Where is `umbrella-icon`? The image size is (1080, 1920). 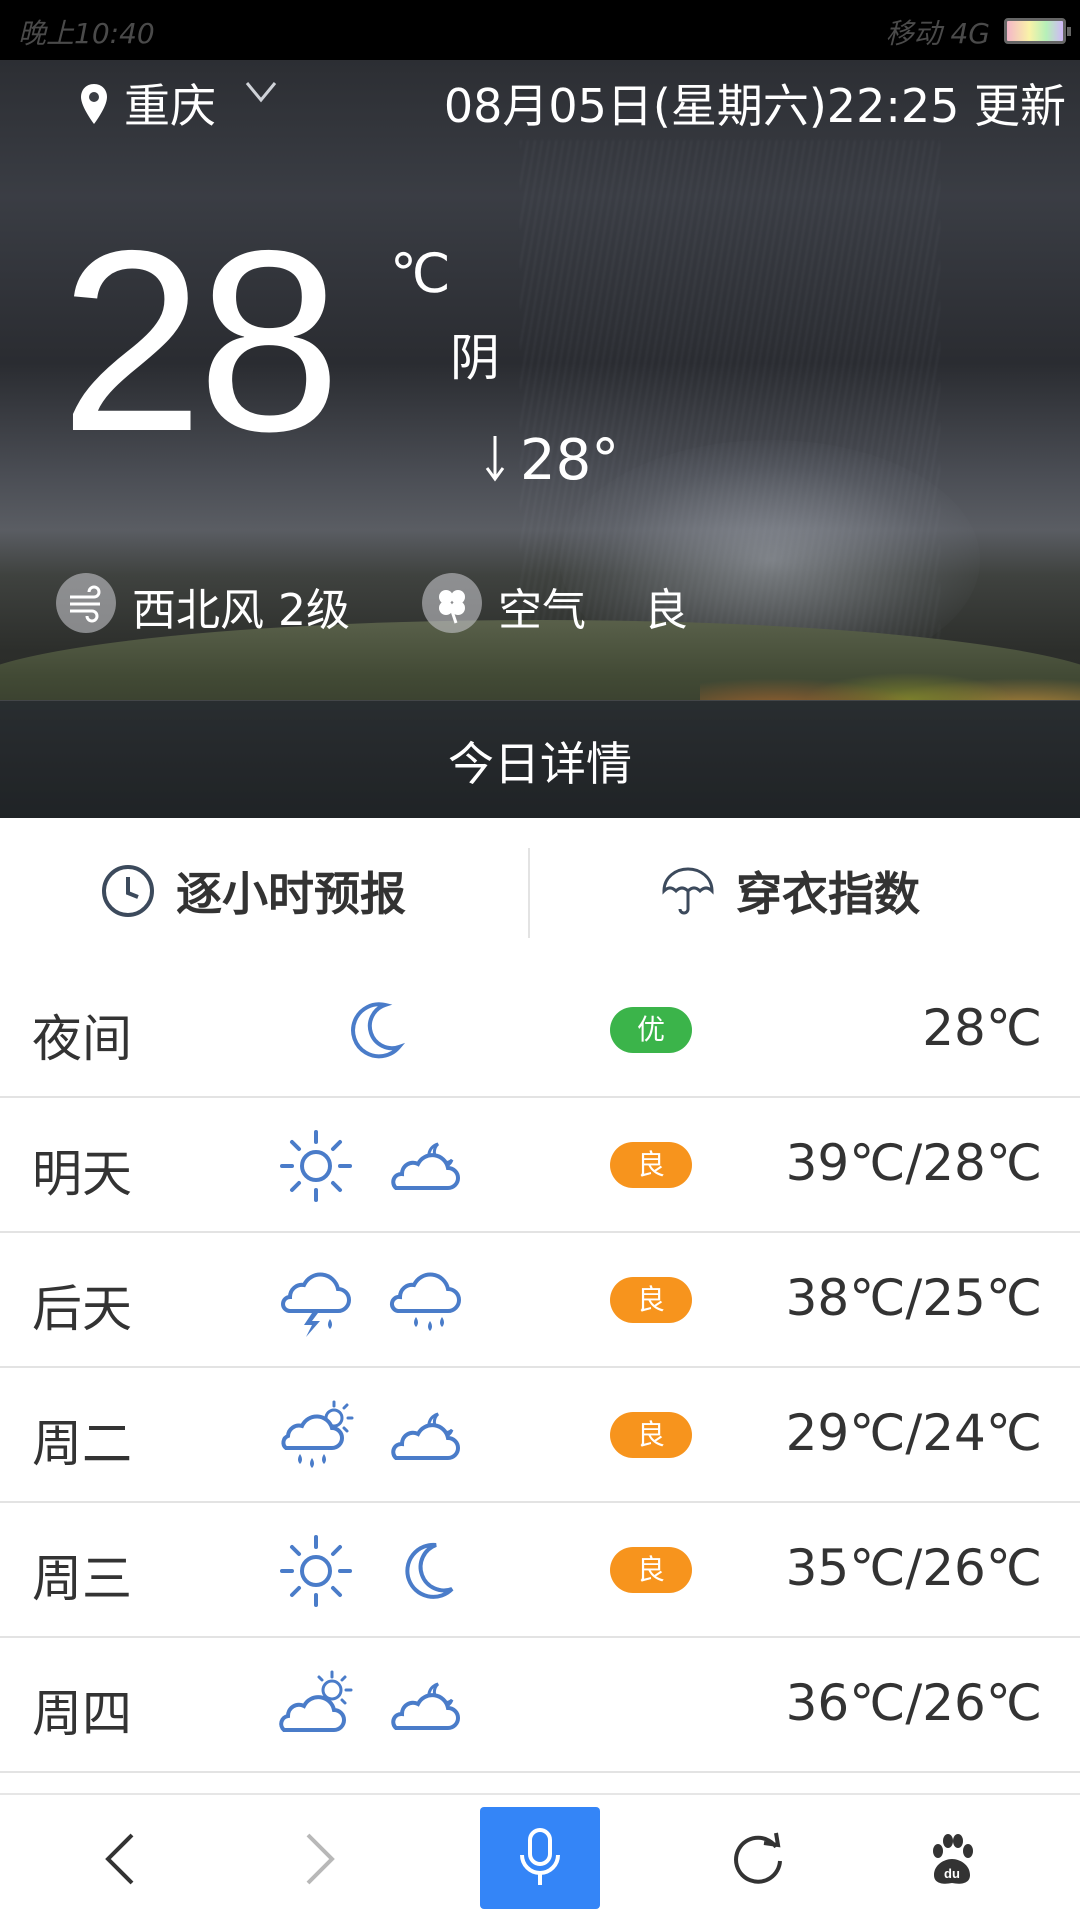
umbrella-icon is located at coordinates (688, 890).